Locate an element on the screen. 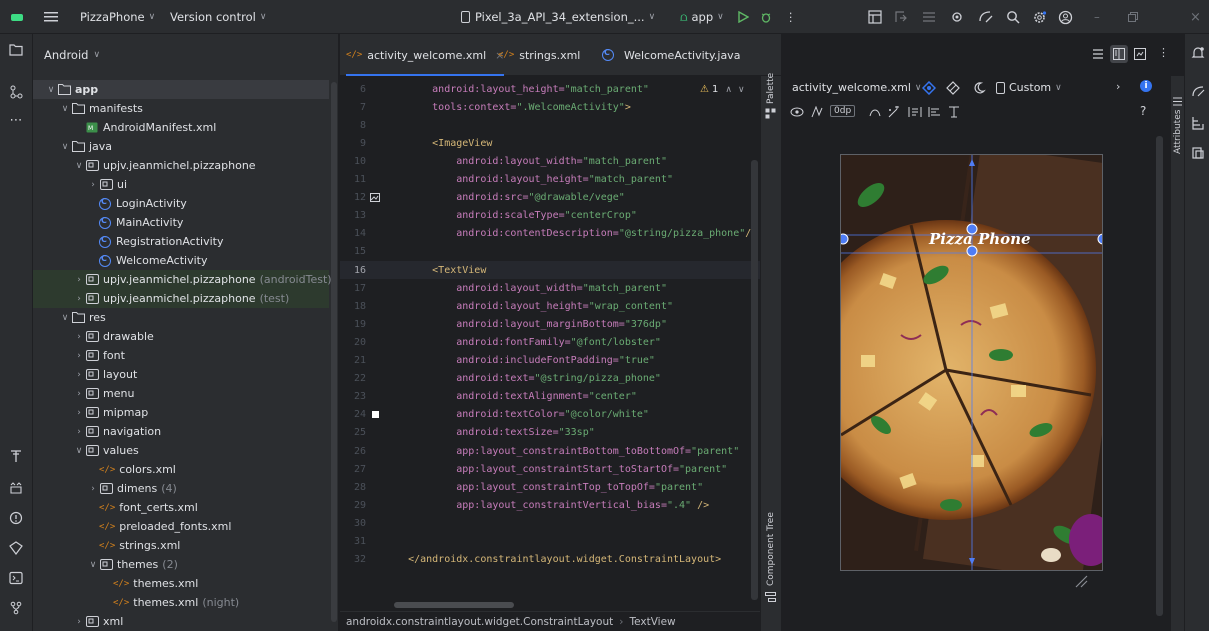  tree-item: MainActivity is located at coordinates (181, 222).